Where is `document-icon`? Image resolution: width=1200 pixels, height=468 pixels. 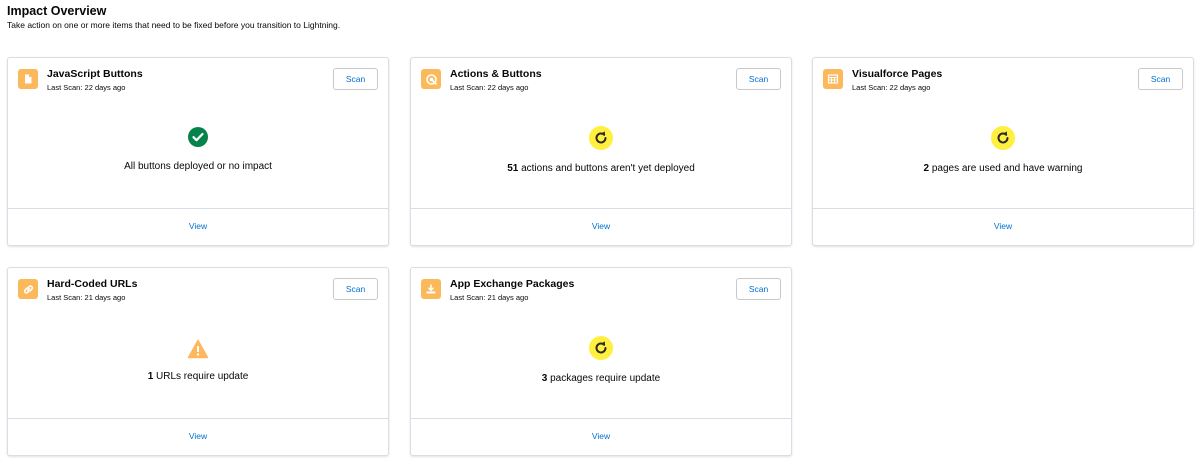 document-icon is located at coordinates (28, 79).